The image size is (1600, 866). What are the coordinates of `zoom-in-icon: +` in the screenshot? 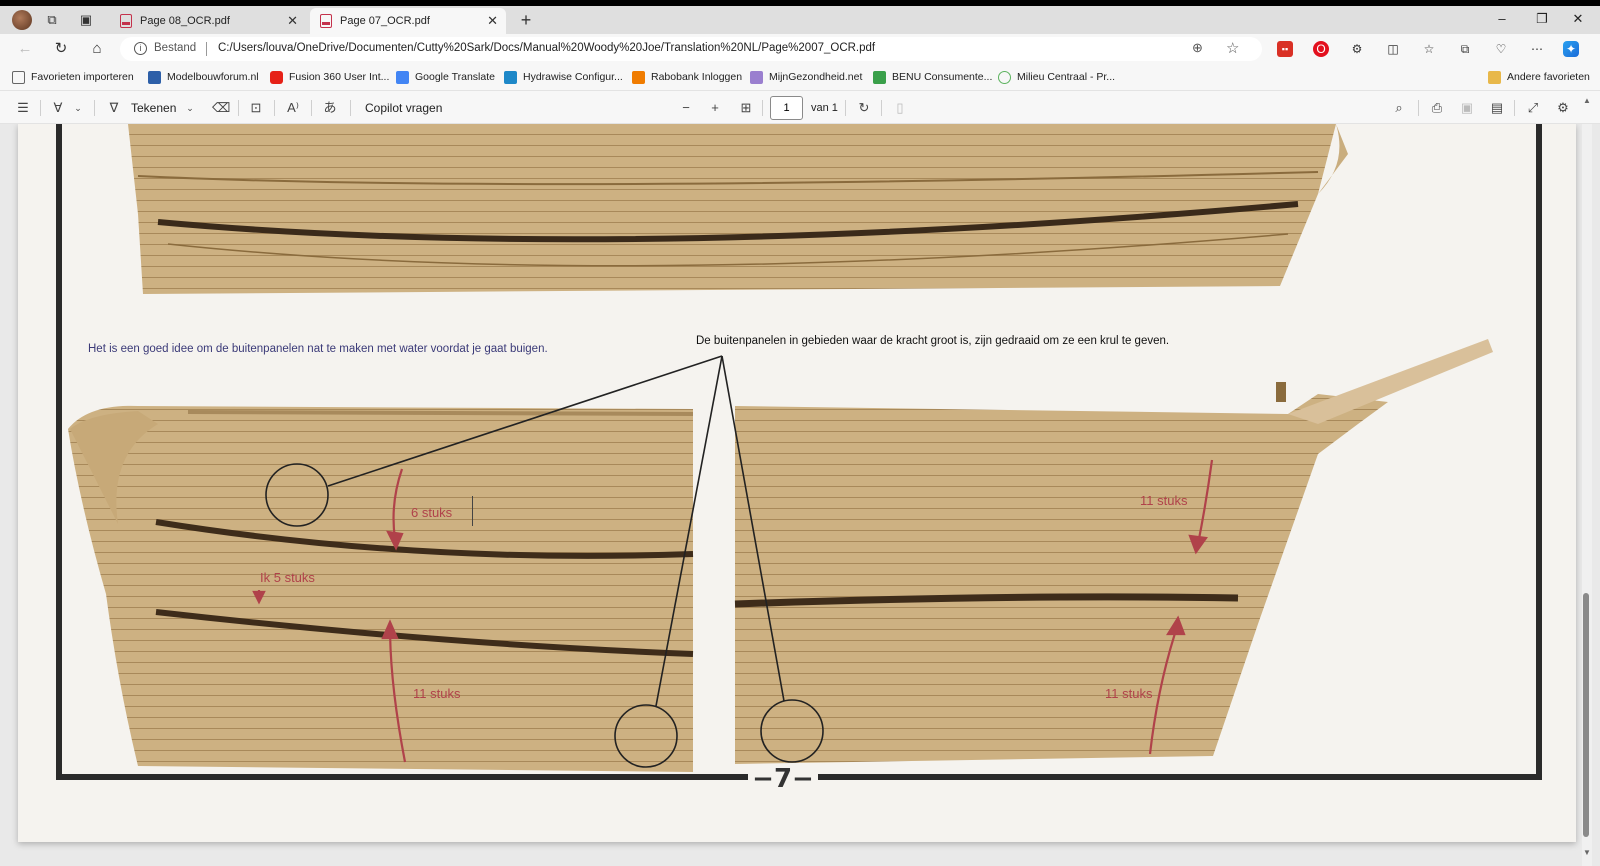 It's located at (715, 108).